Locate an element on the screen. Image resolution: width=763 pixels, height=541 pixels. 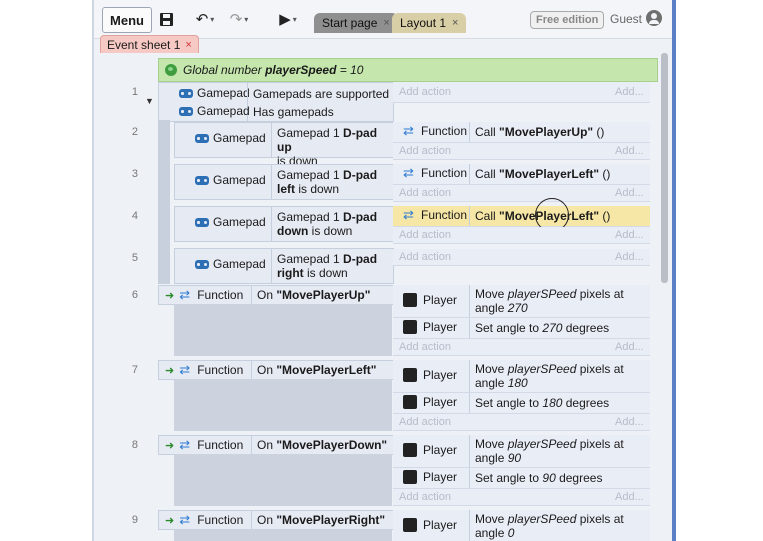
function-body-spacer is located at coordinates (283, 405).